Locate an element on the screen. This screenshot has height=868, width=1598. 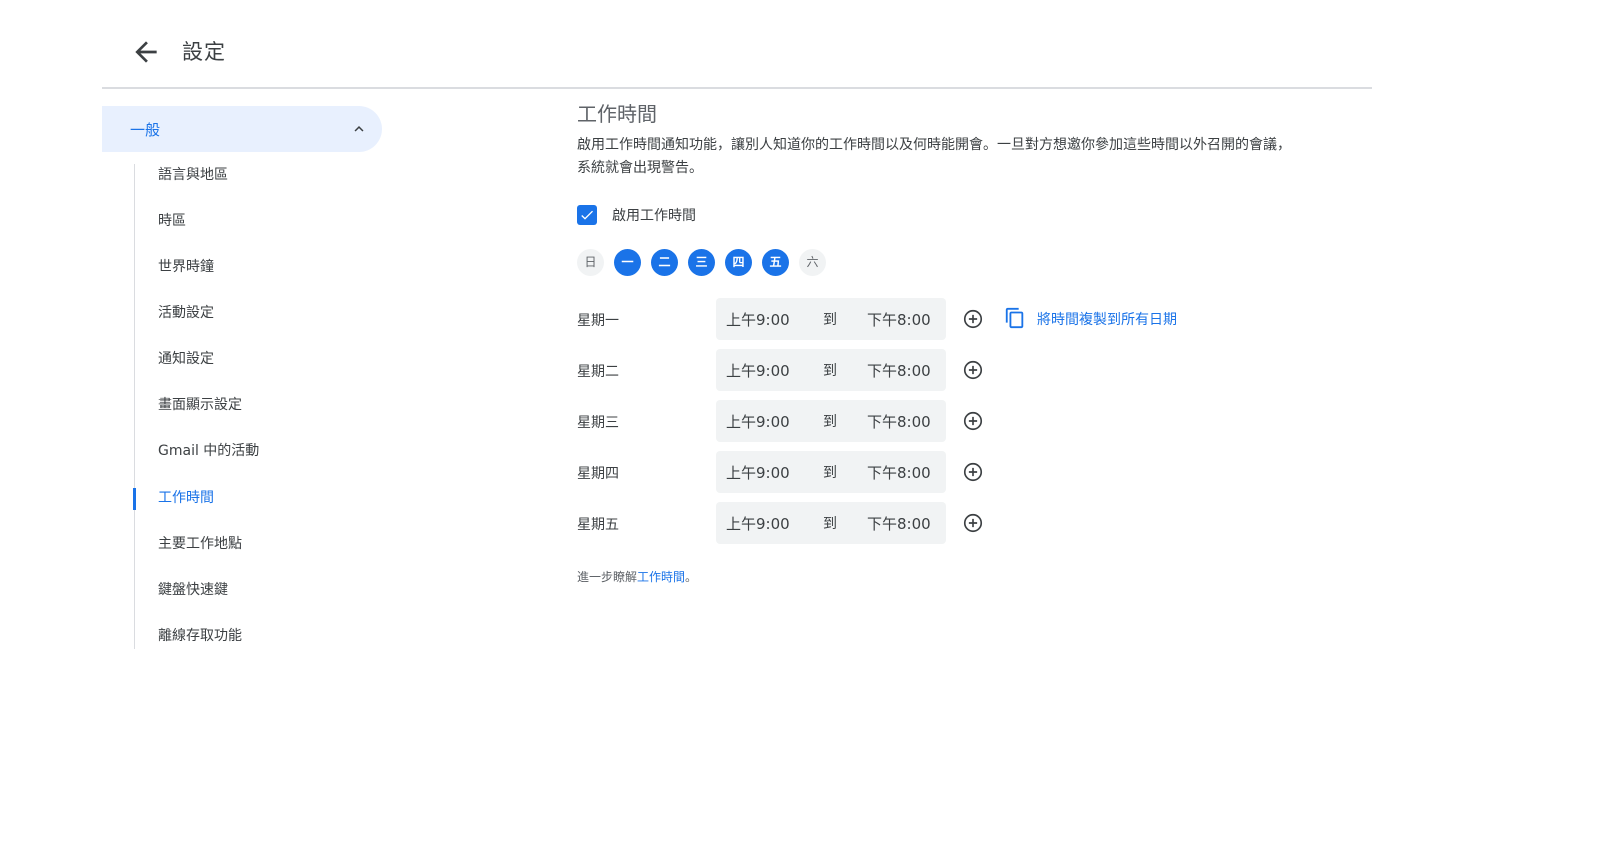
schedule-row-fri: 星期五 上午9:00 到 下午8:00 is located at coordinates (917, 523).